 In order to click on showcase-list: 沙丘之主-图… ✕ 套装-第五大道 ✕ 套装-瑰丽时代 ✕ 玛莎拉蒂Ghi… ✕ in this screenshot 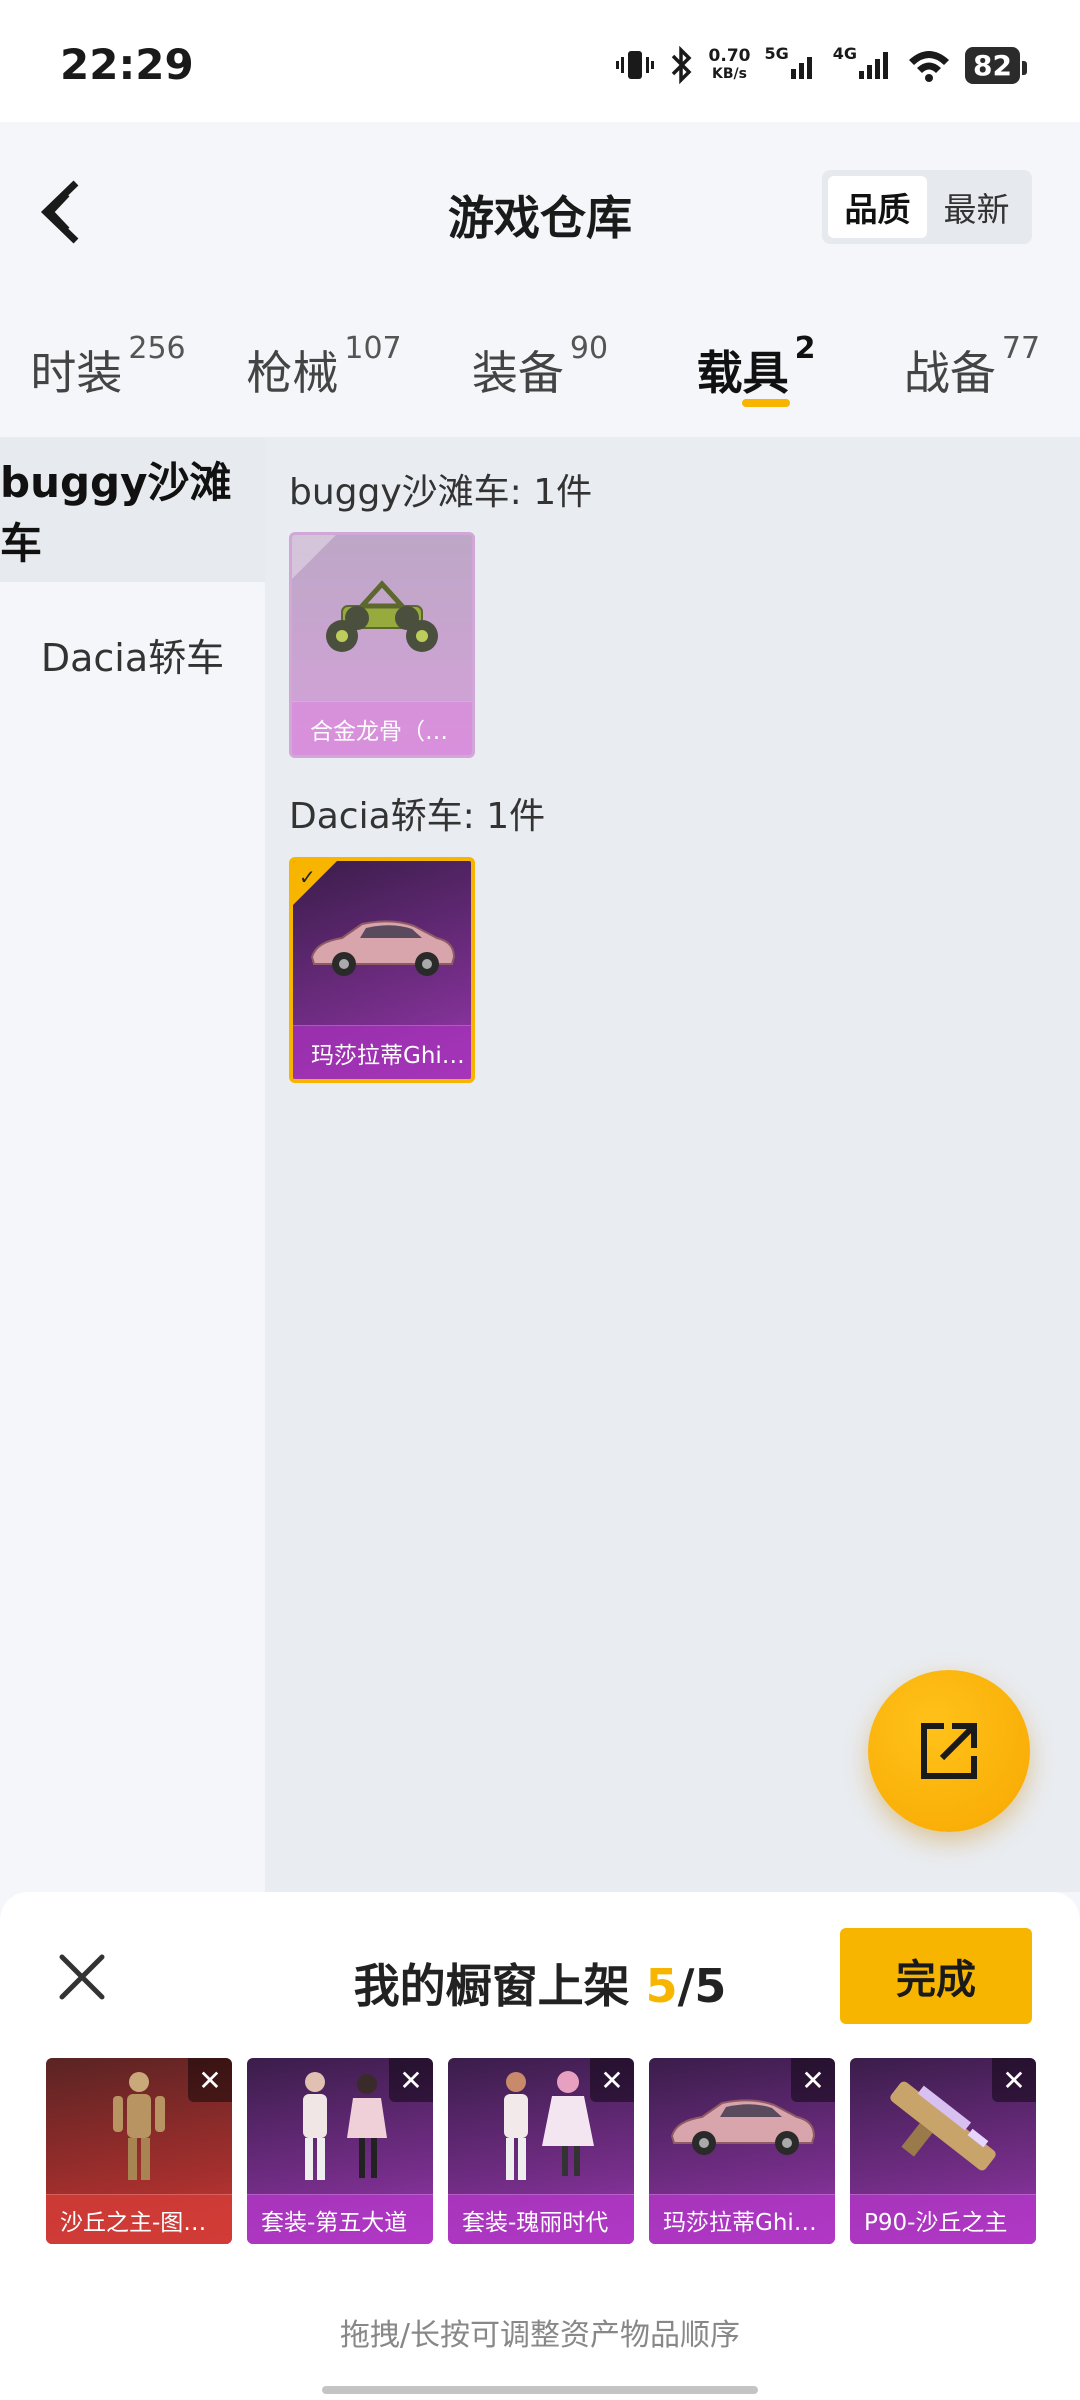, I will do `click(541, 2151)`.